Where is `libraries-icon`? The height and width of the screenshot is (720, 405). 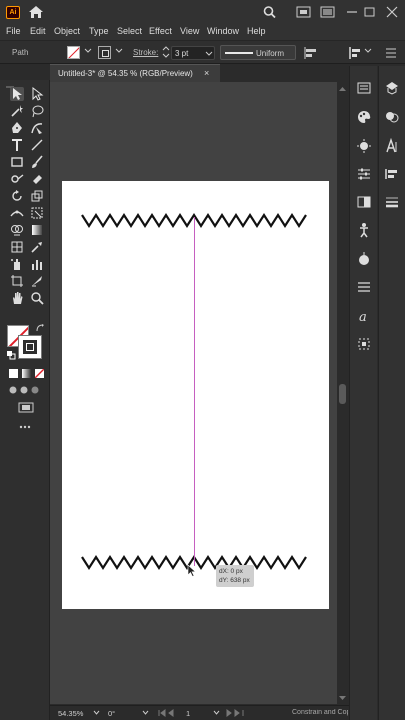
libraries-icon is located at coordinates (364, 344).